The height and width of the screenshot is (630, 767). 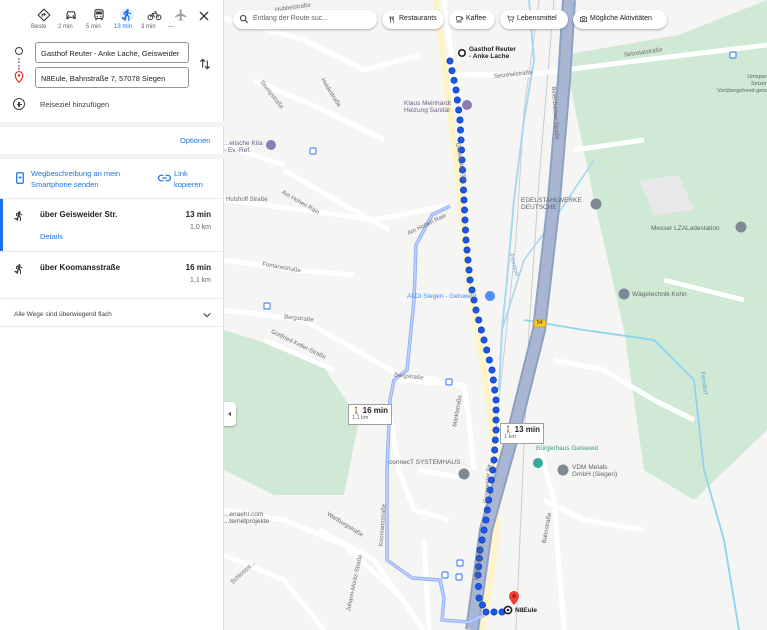 What do you see at coordinates (526, 610) in the screenshot?
I see `destination-map-label: N8Eule` at bounding box center [526, 610].